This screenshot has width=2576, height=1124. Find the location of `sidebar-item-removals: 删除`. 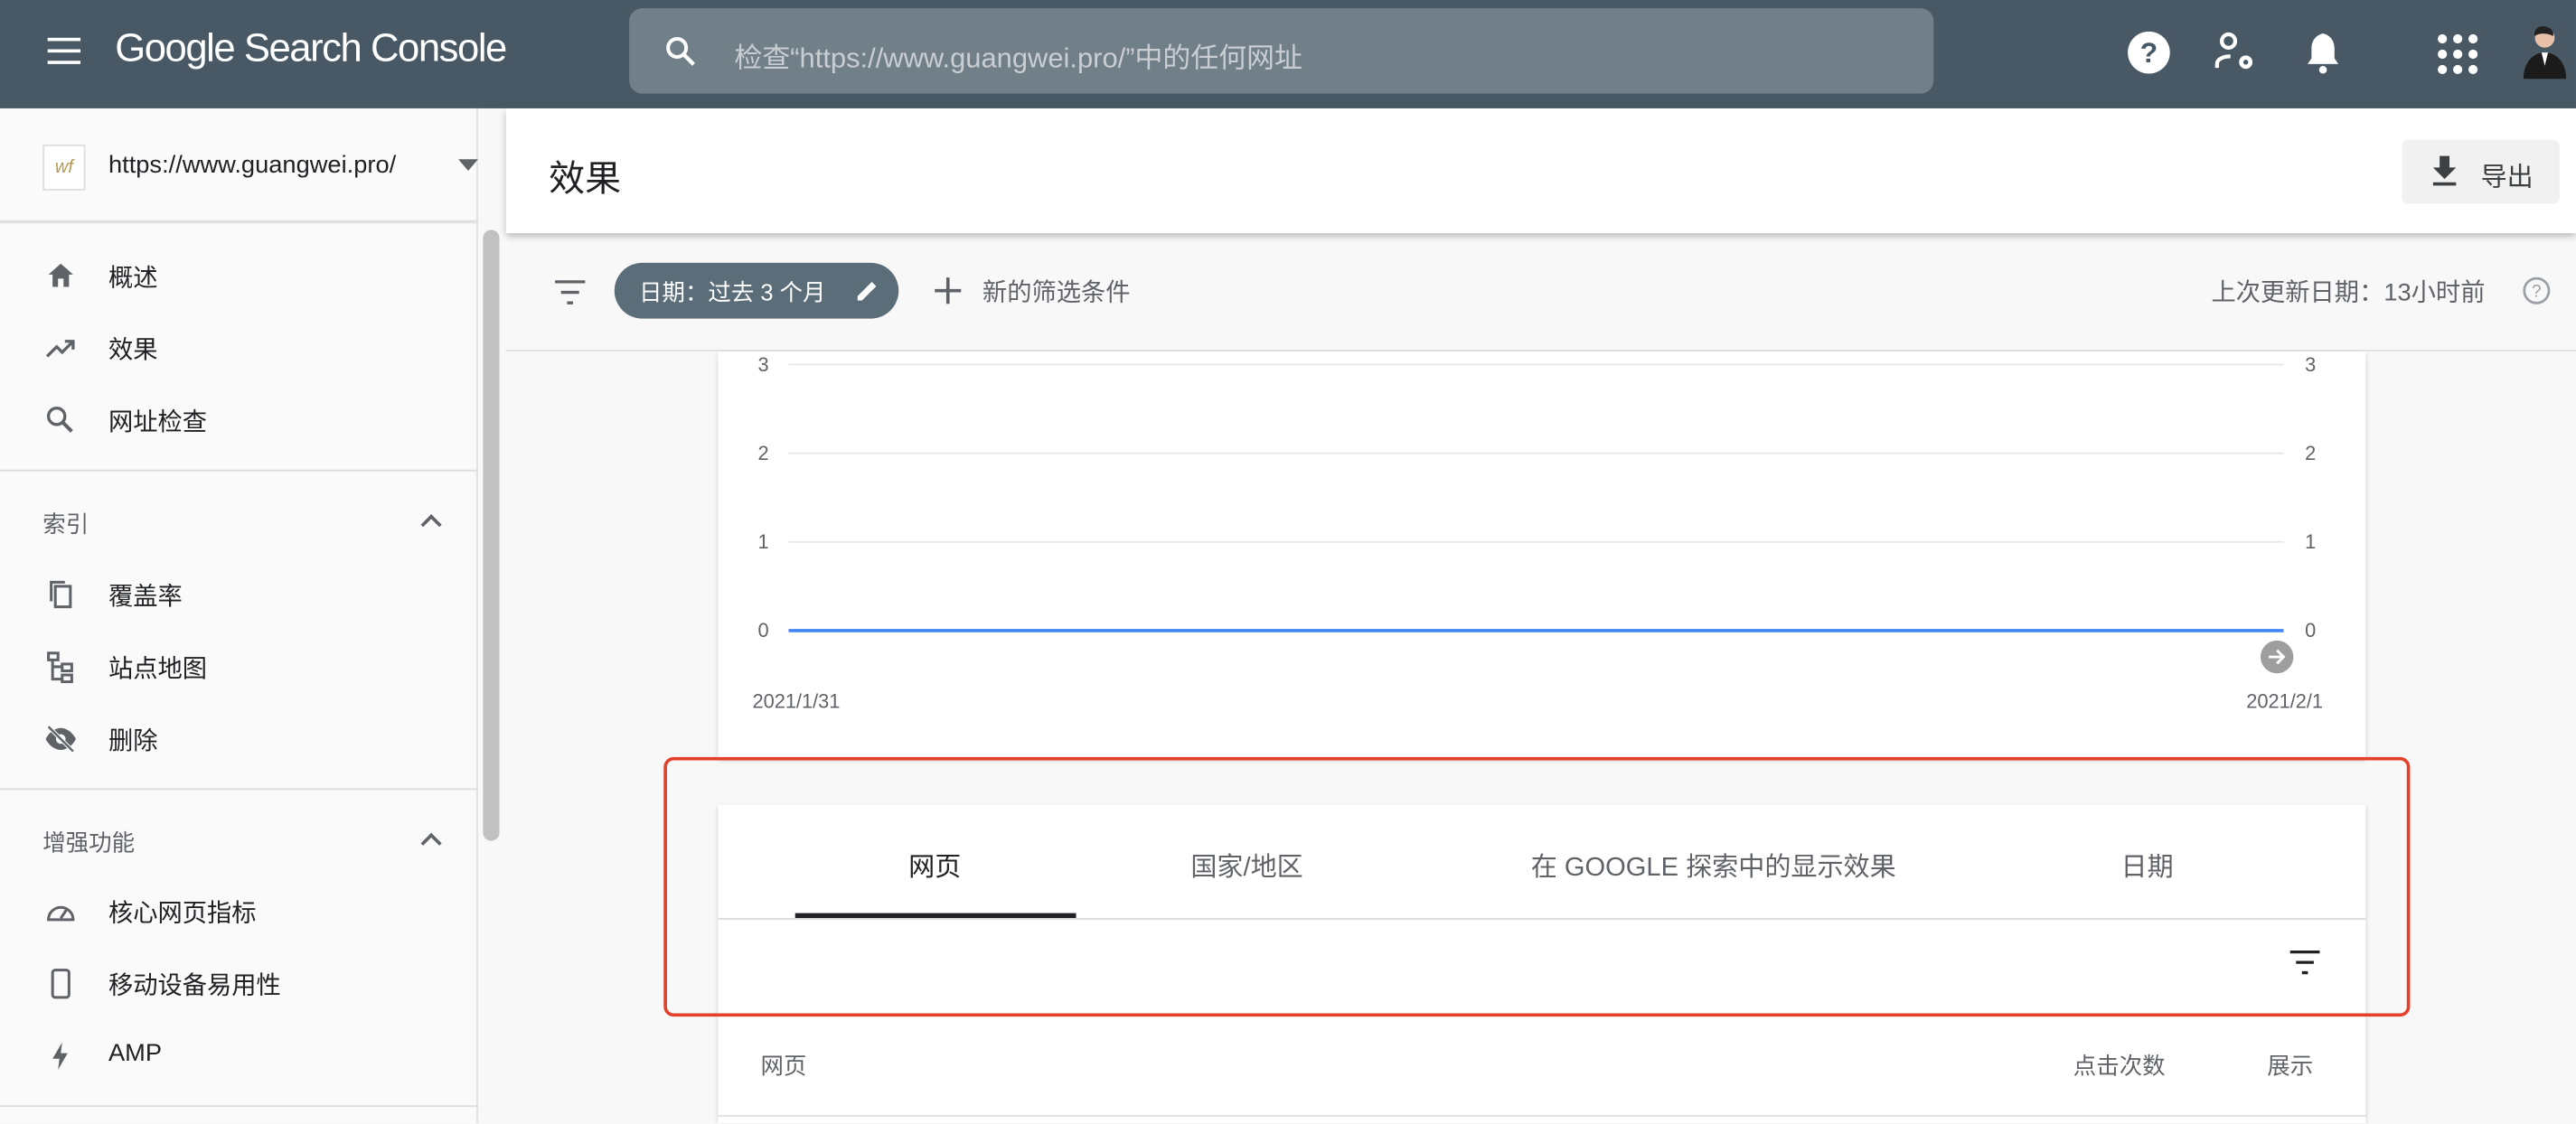

sidebar-item-removals: 删除 is located at coordinates (239, 740).